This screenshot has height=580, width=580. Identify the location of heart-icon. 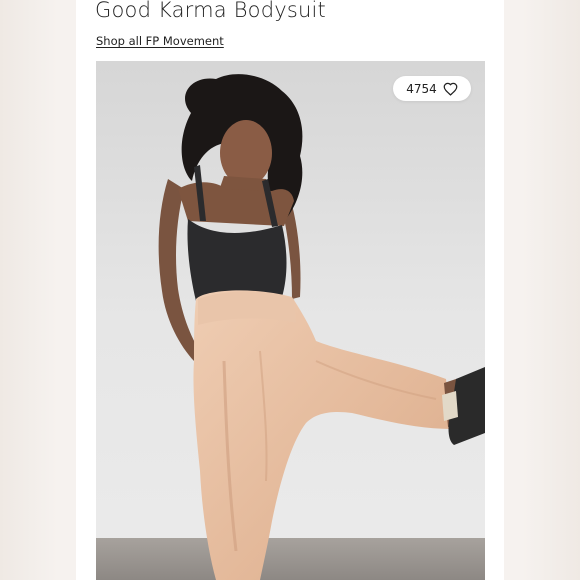
(450, 89).